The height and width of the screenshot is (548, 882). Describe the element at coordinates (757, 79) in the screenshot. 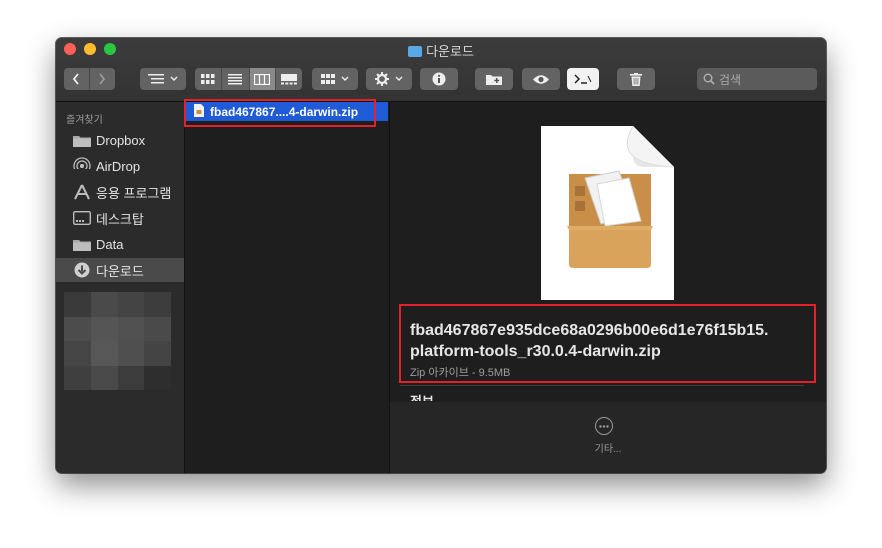

I see `search-field: 검색` at that location.